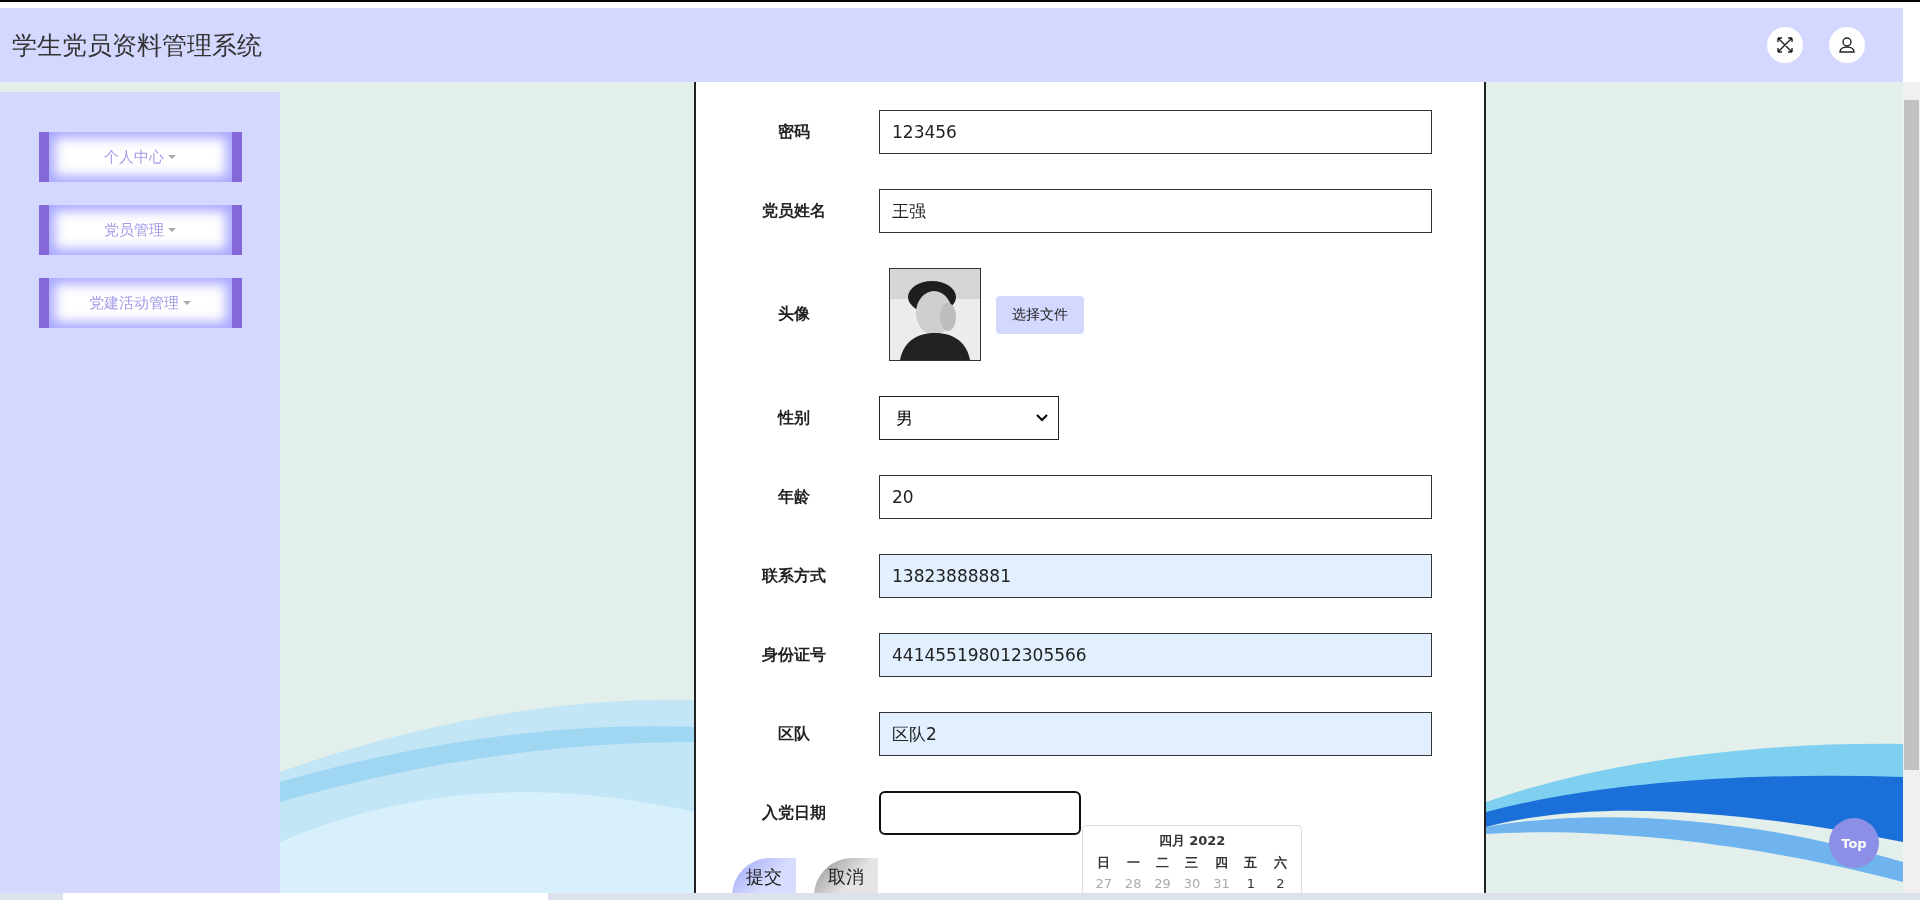 The image size is (1920, 900). What do you see at coordinates (1785, 45) in the screenshot?
I see `fullscreen-icon` at bounding box center [1785, 45].